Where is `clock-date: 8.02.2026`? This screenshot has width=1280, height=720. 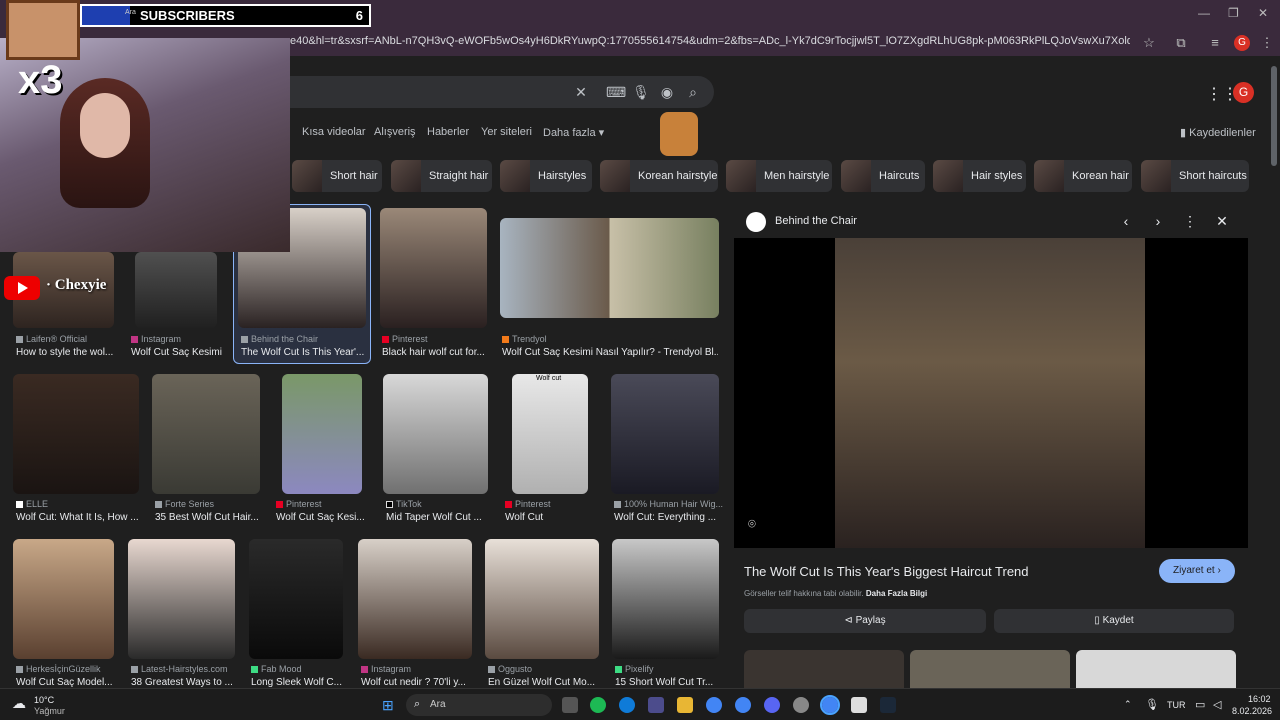
clock-date: 8.02.2026 is located at coordinates (1252, 711).